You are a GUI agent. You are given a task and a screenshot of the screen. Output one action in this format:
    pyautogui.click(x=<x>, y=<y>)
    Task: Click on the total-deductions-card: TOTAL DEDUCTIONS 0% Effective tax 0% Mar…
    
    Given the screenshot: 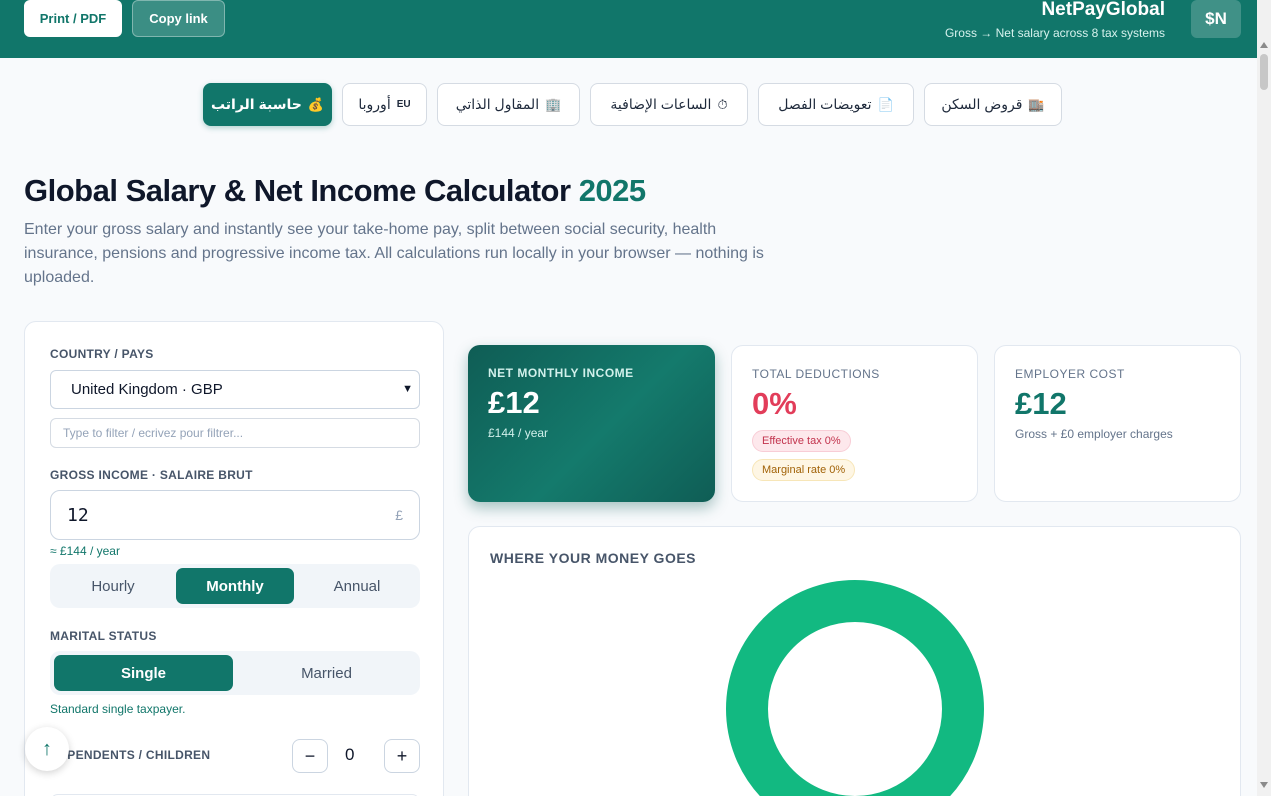 What is the action you would take?
    pyautogui.click(x=854, y=423)
    